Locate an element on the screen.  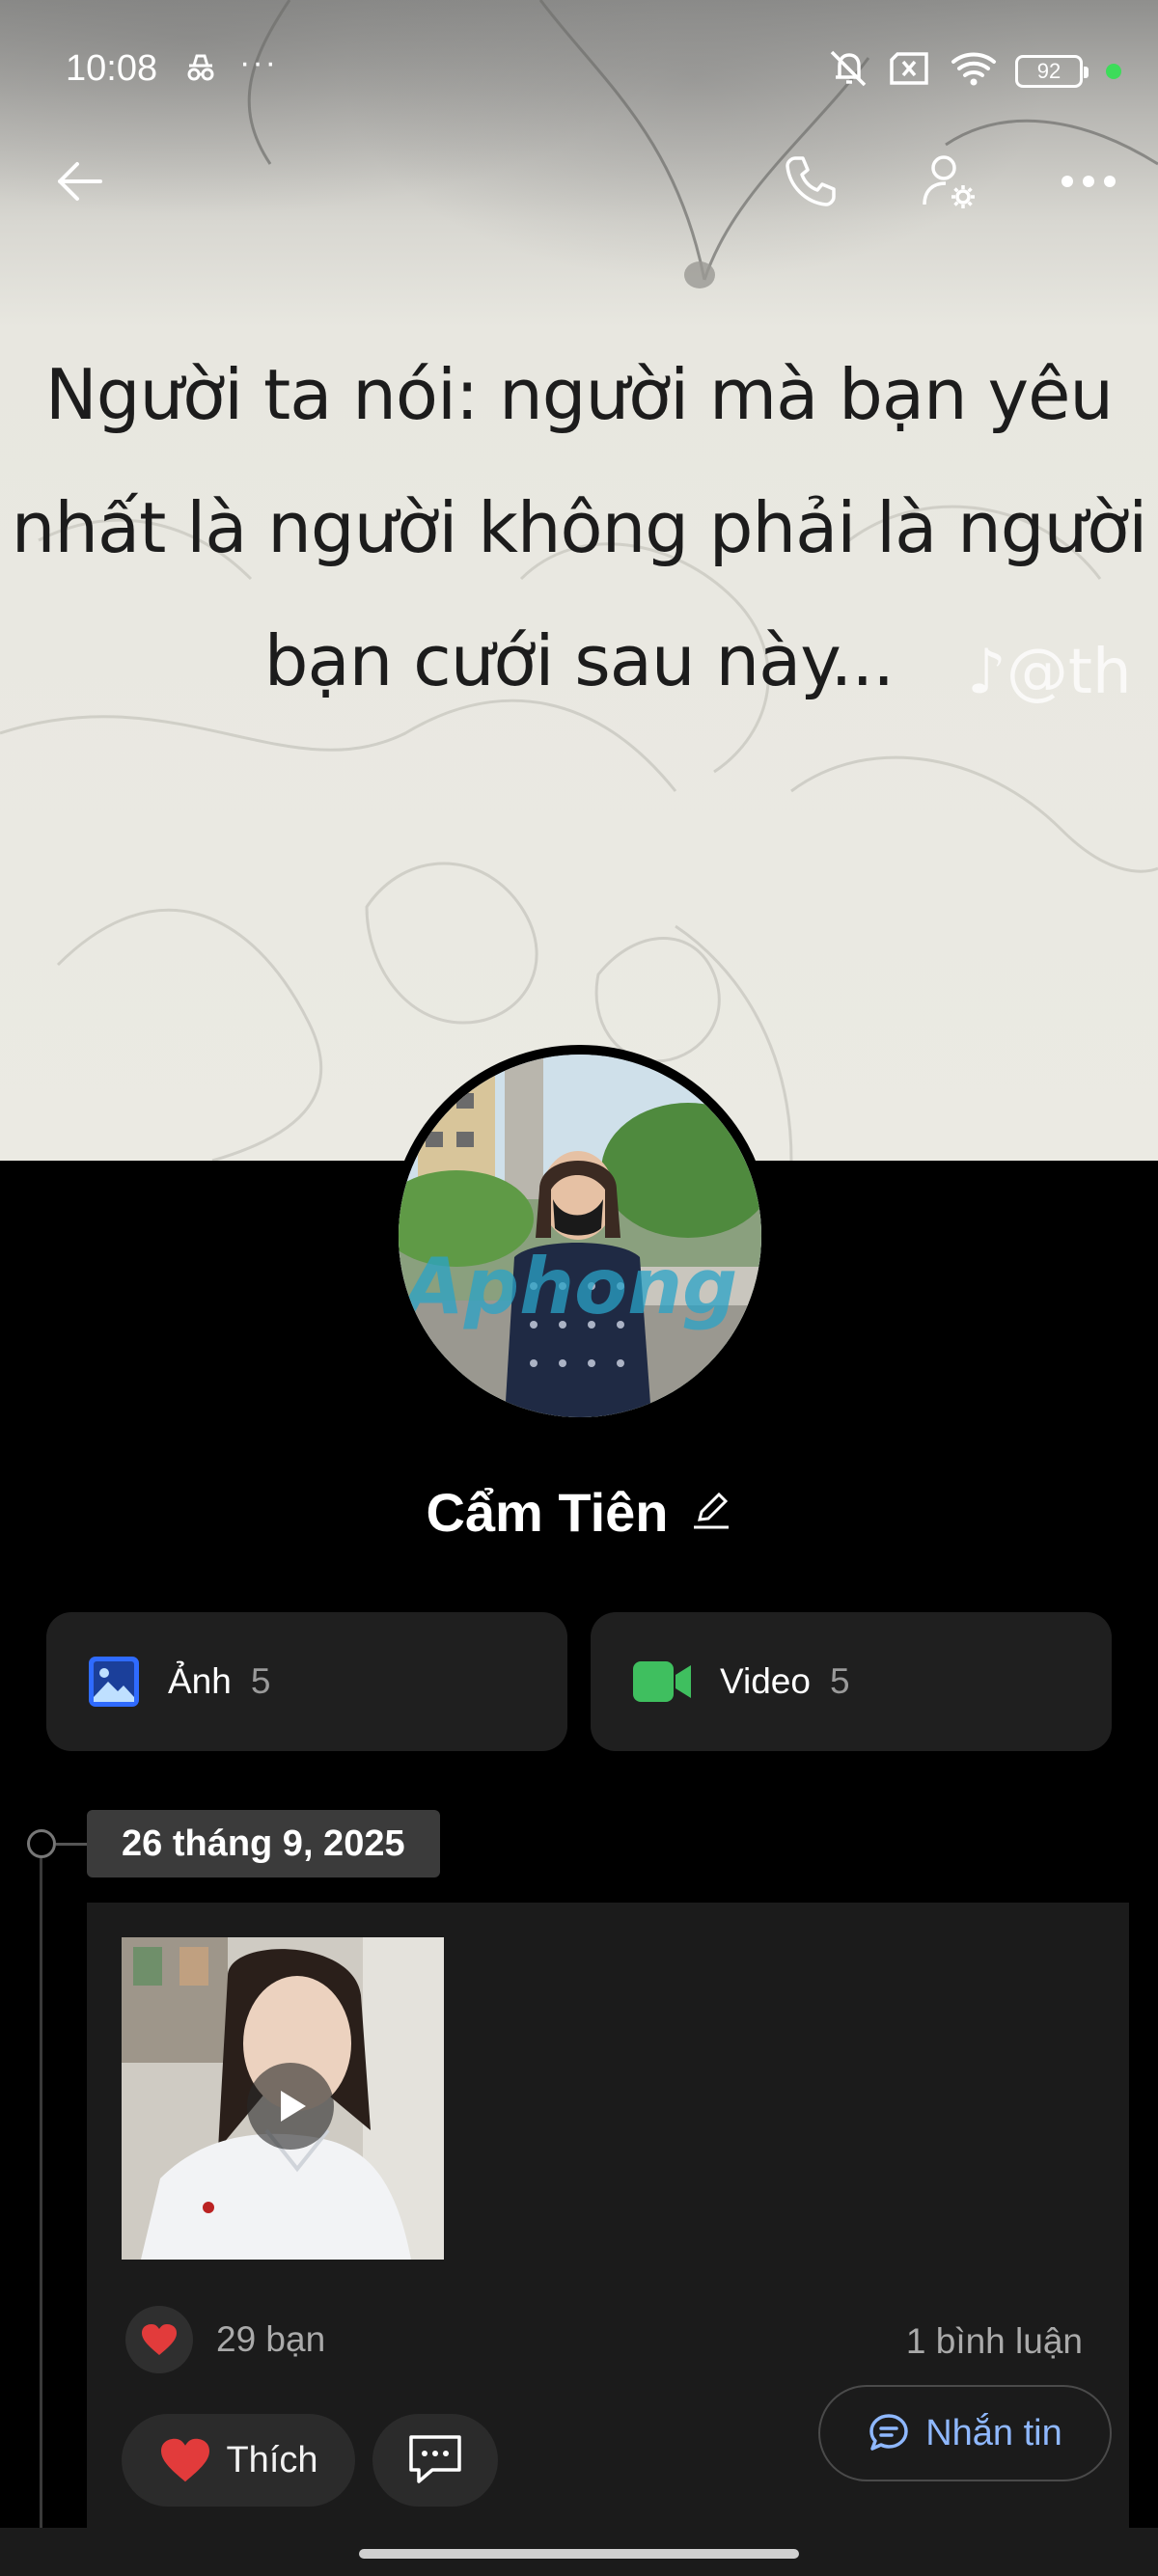
videos-label: Video is located at coordinates (765, 1681).